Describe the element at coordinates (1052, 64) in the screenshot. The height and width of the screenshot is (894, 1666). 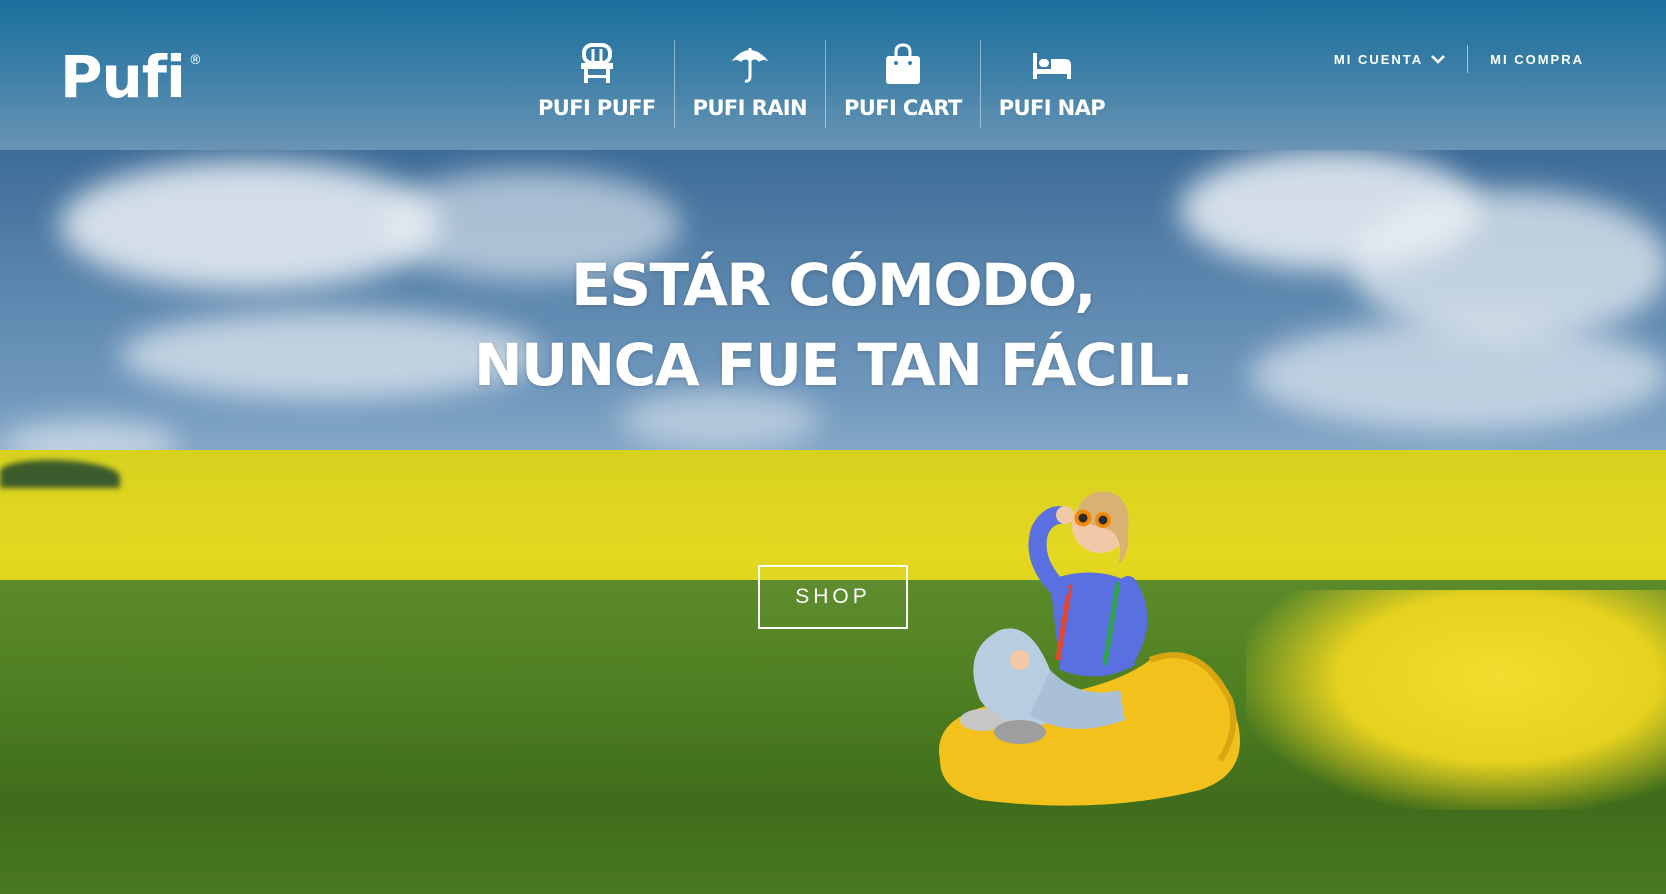
I see `bed-icon` at that location.